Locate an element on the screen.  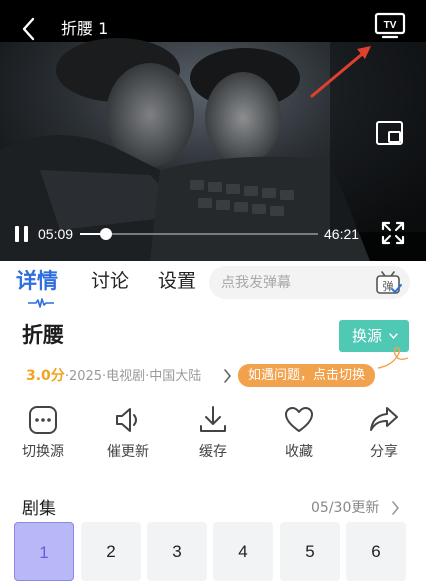
show-meta-text: ·2025·电视剧·中国大陆 is located at coordinates (133, 376).